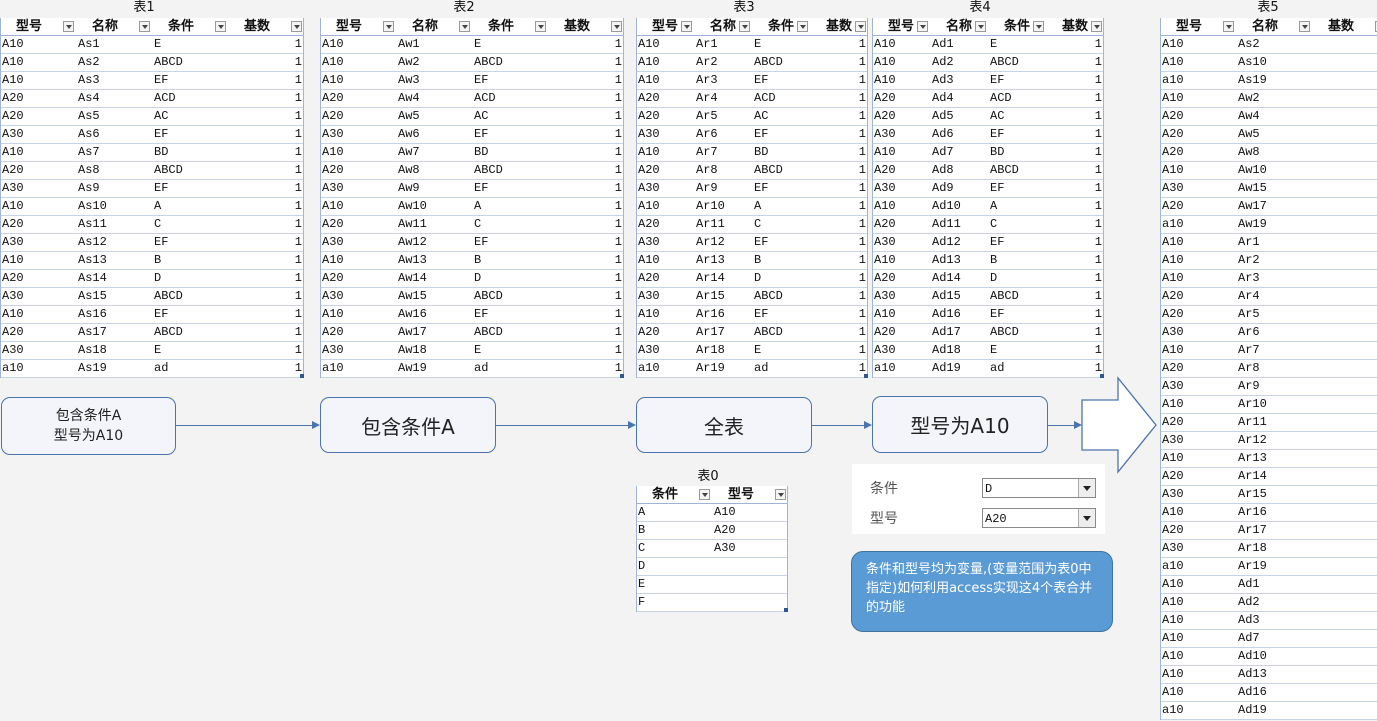  I want to click on table-cell: Ad3, so click(1274, 620).